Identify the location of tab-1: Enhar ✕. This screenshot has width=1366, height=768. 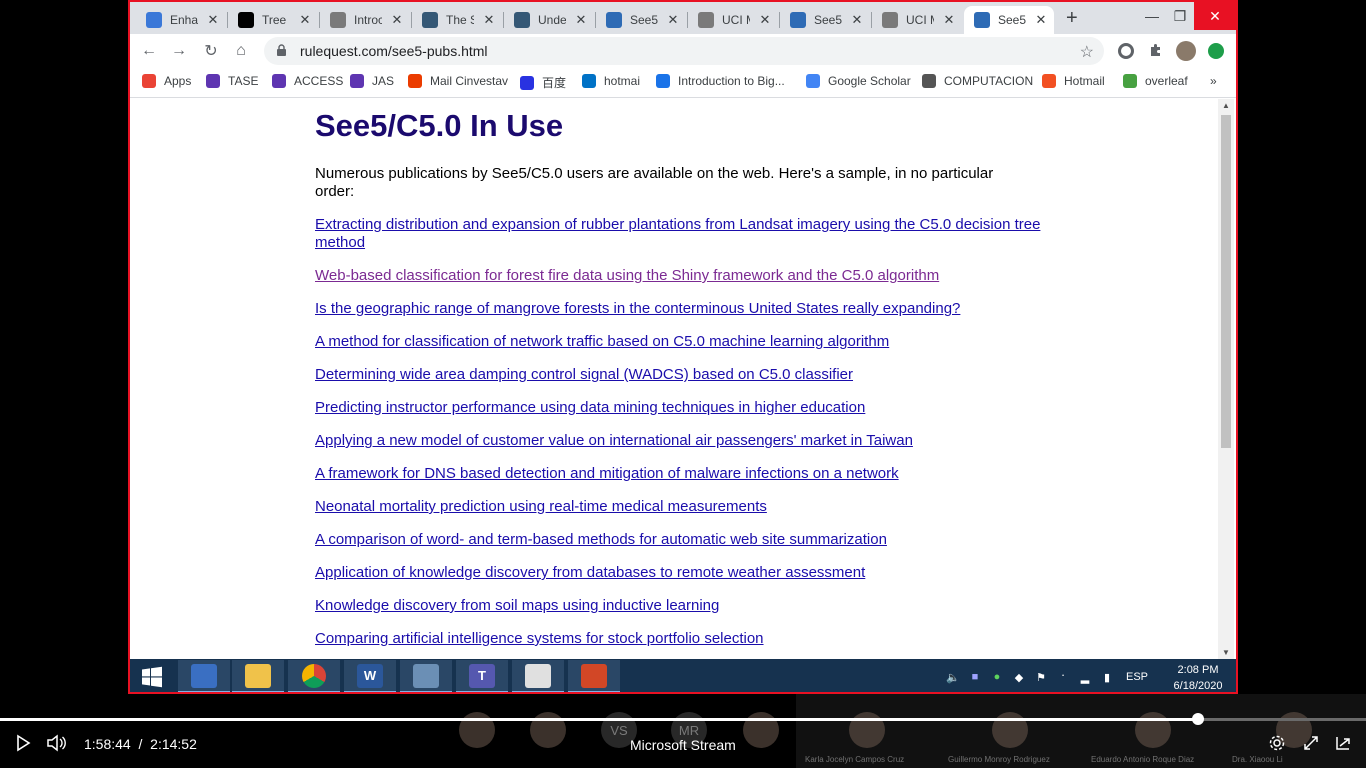
(181, 20).